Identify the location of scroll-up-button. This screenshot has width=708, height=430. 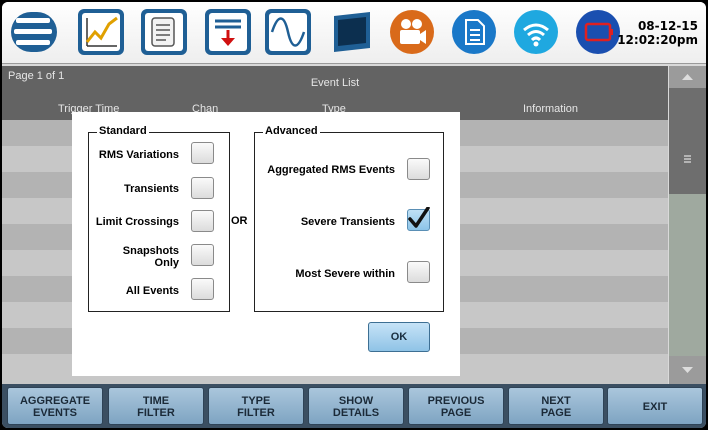
(687, 77).